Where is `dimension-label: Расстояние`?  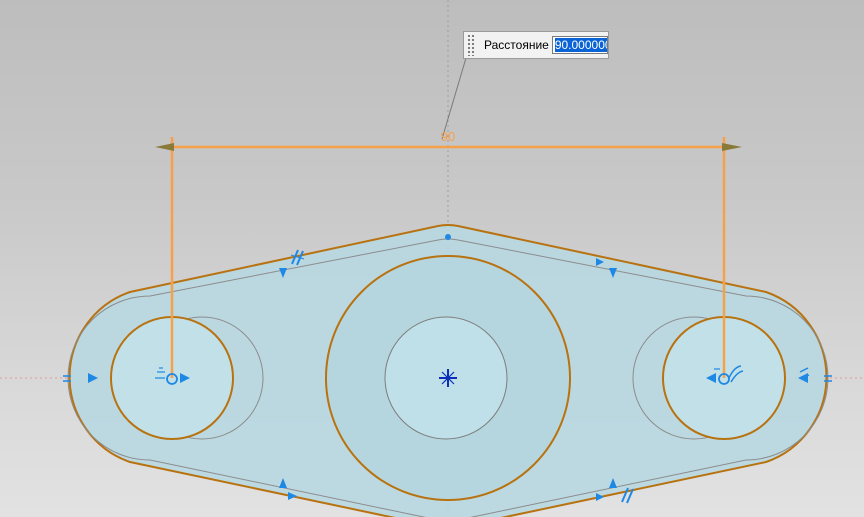
dimension-label: Расстояние is located at coordinates (516, 45).